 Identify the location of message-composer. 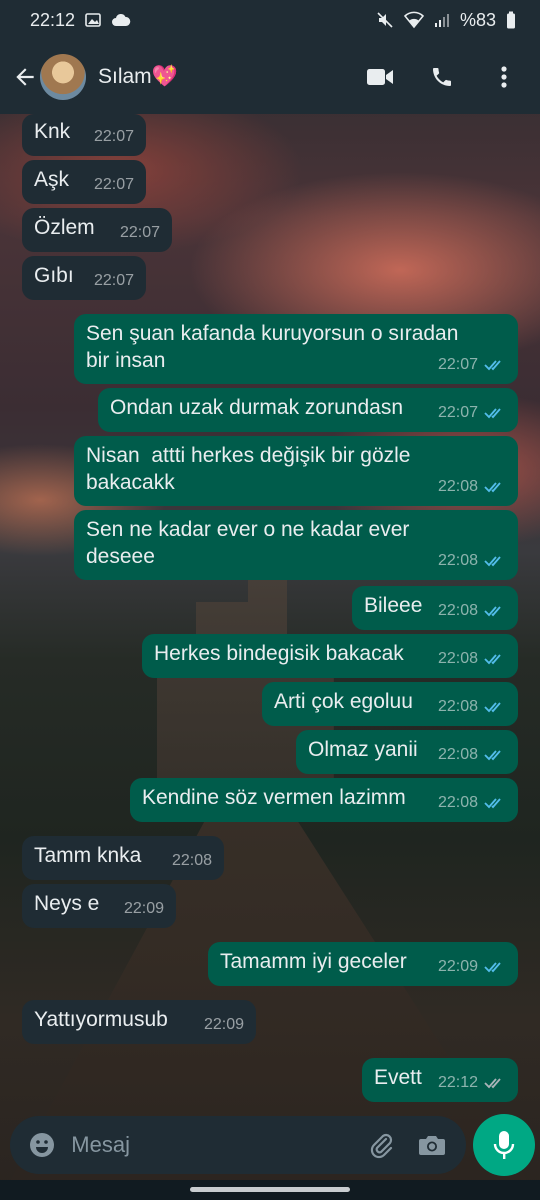
(238, 1145).